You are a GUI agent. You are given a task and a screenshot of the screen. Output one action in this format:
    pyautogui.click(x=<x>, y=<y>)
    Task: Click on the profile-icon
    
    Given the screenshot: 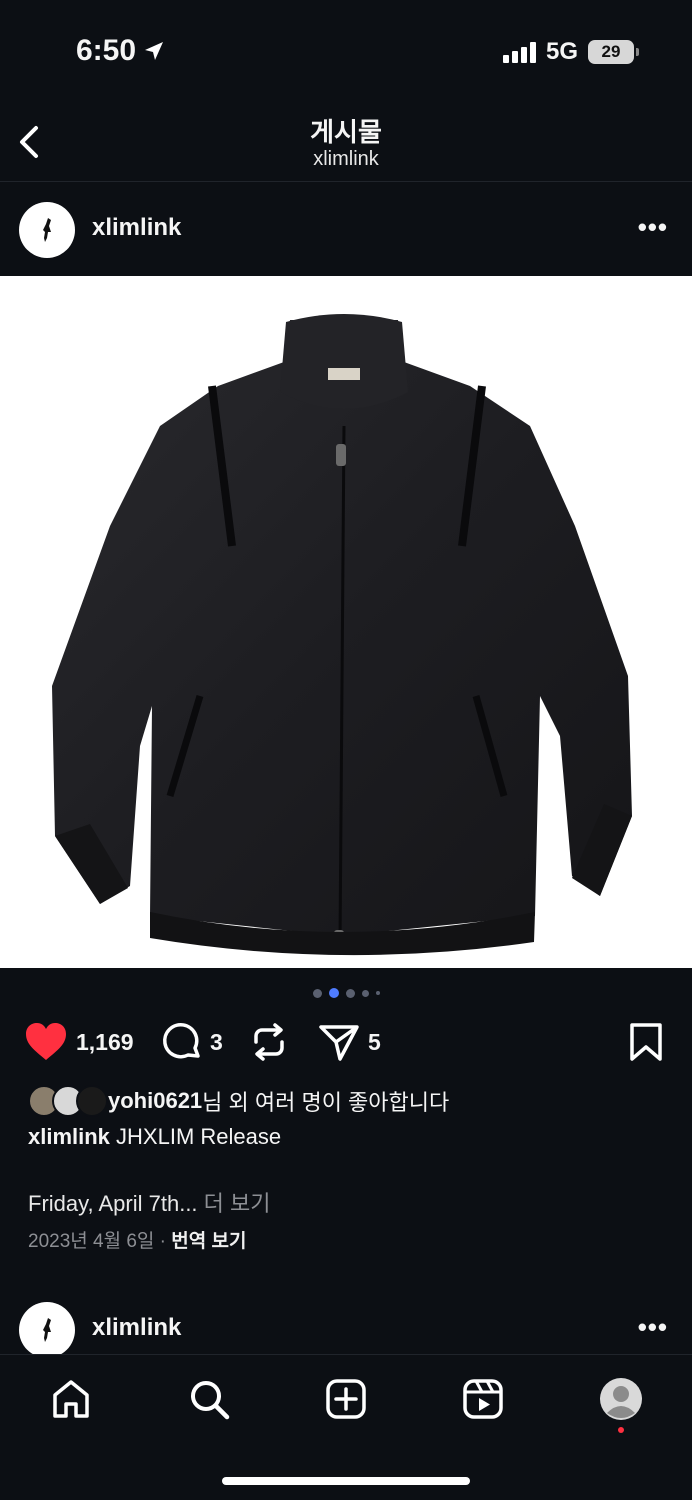 What is the action you would take?
    pyautogui.click(x=621, y=1399)
    